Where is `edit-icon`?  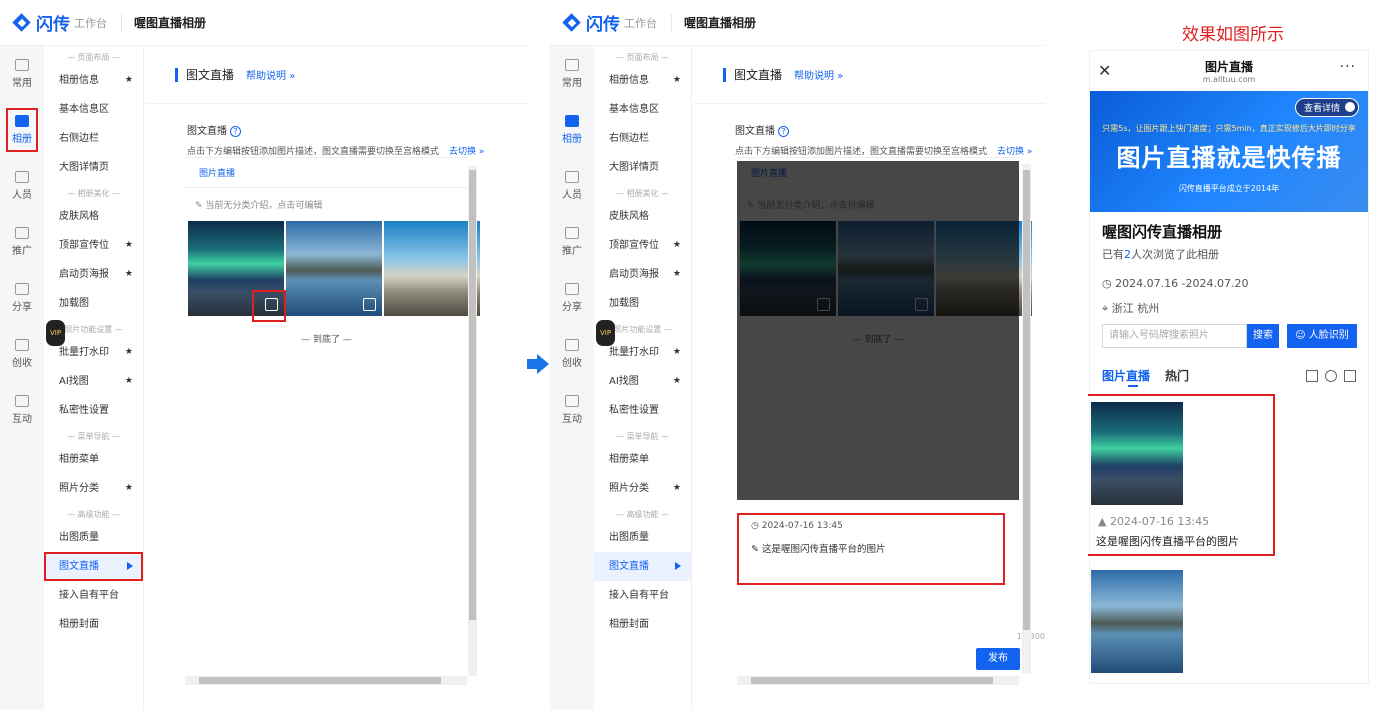 edit-icon is located at coordinates (369, 304).